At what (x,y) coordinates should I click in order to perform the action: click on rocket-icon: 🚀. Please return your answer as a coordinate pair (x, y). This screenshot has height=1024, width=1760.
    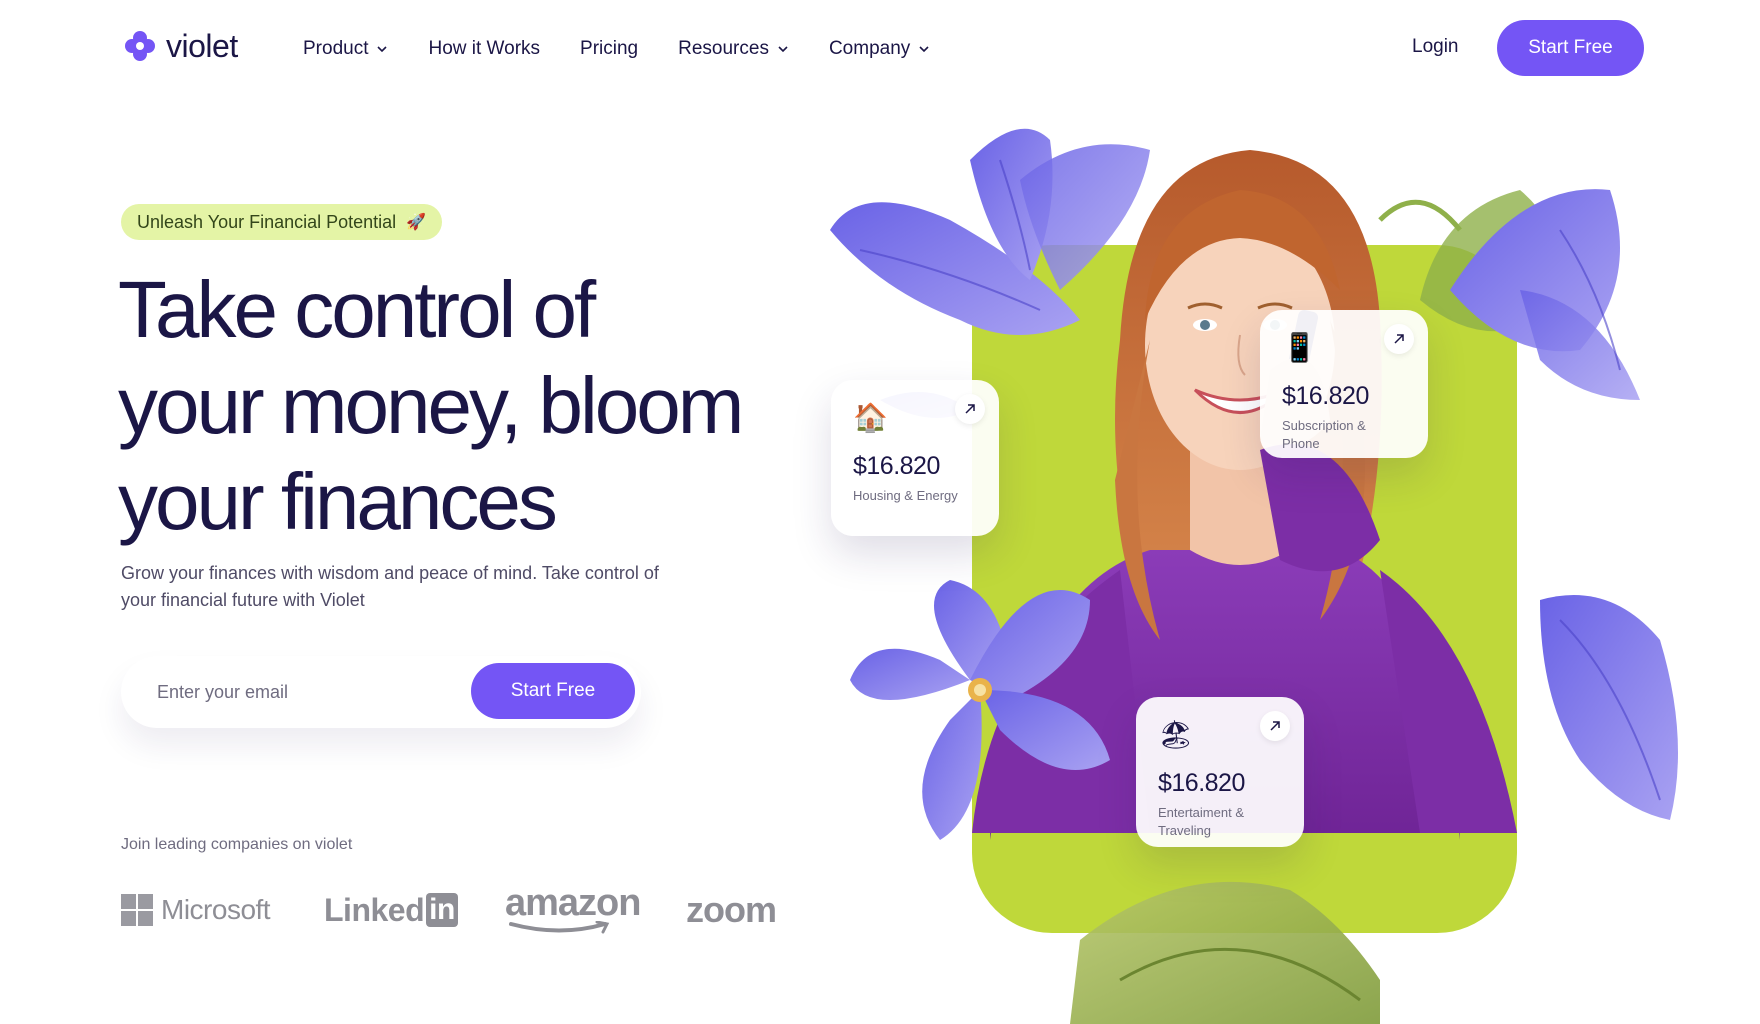
    Looking at the image, I should click on (416, 222).